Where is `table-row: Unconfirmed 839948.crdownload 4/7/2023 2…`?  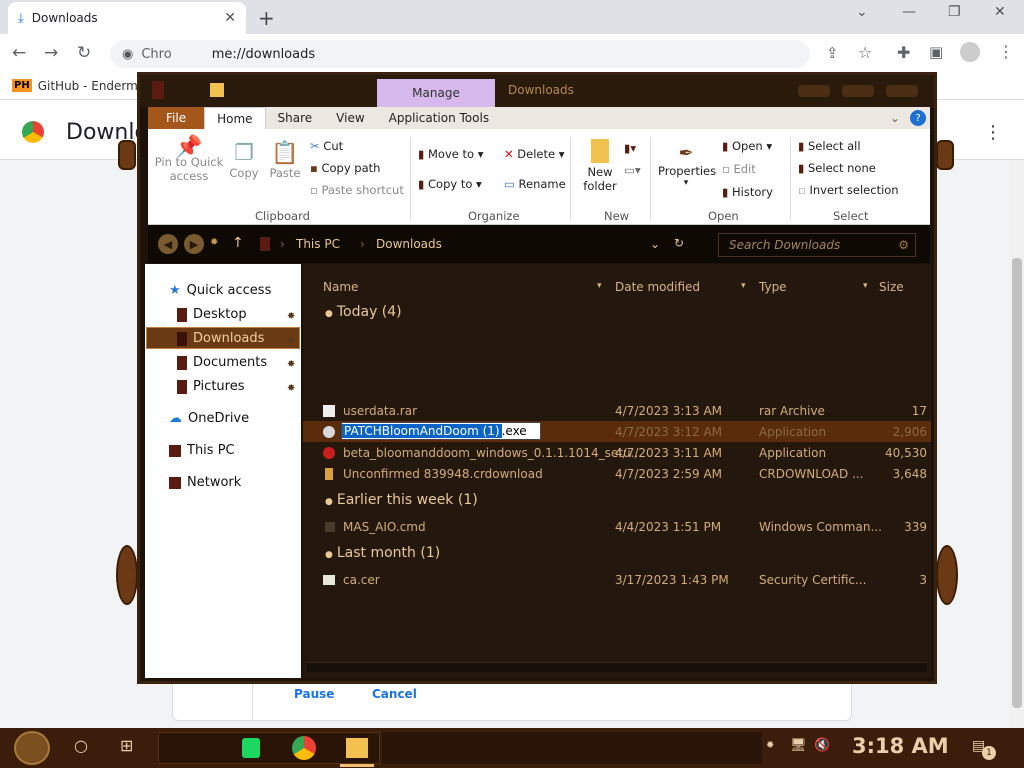
table-row: Unconfirmed 839948.crdownload 4/7/2023 2… is located at coordinates (617, 473).